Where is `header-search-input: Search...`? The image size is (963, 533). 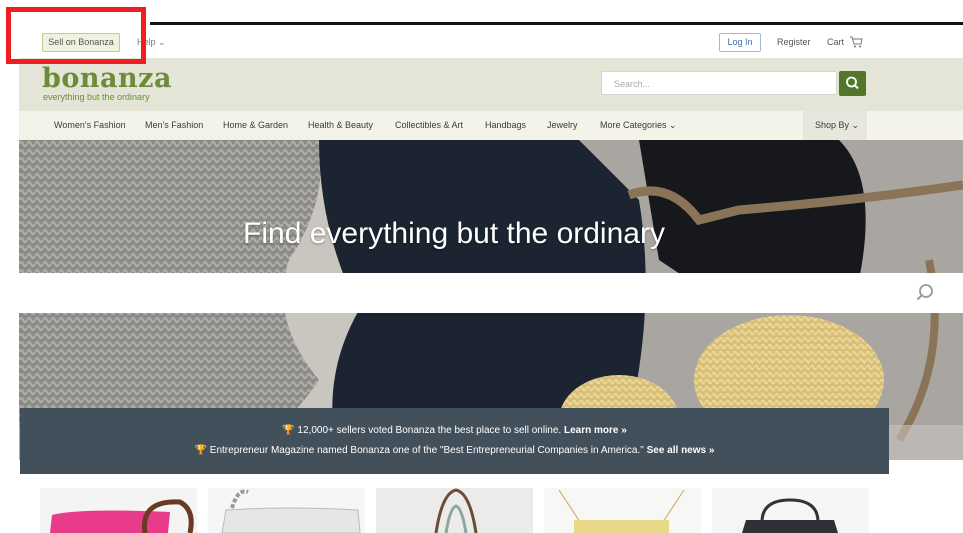 header-search-input: Search... is located at coordinates (719, 83).